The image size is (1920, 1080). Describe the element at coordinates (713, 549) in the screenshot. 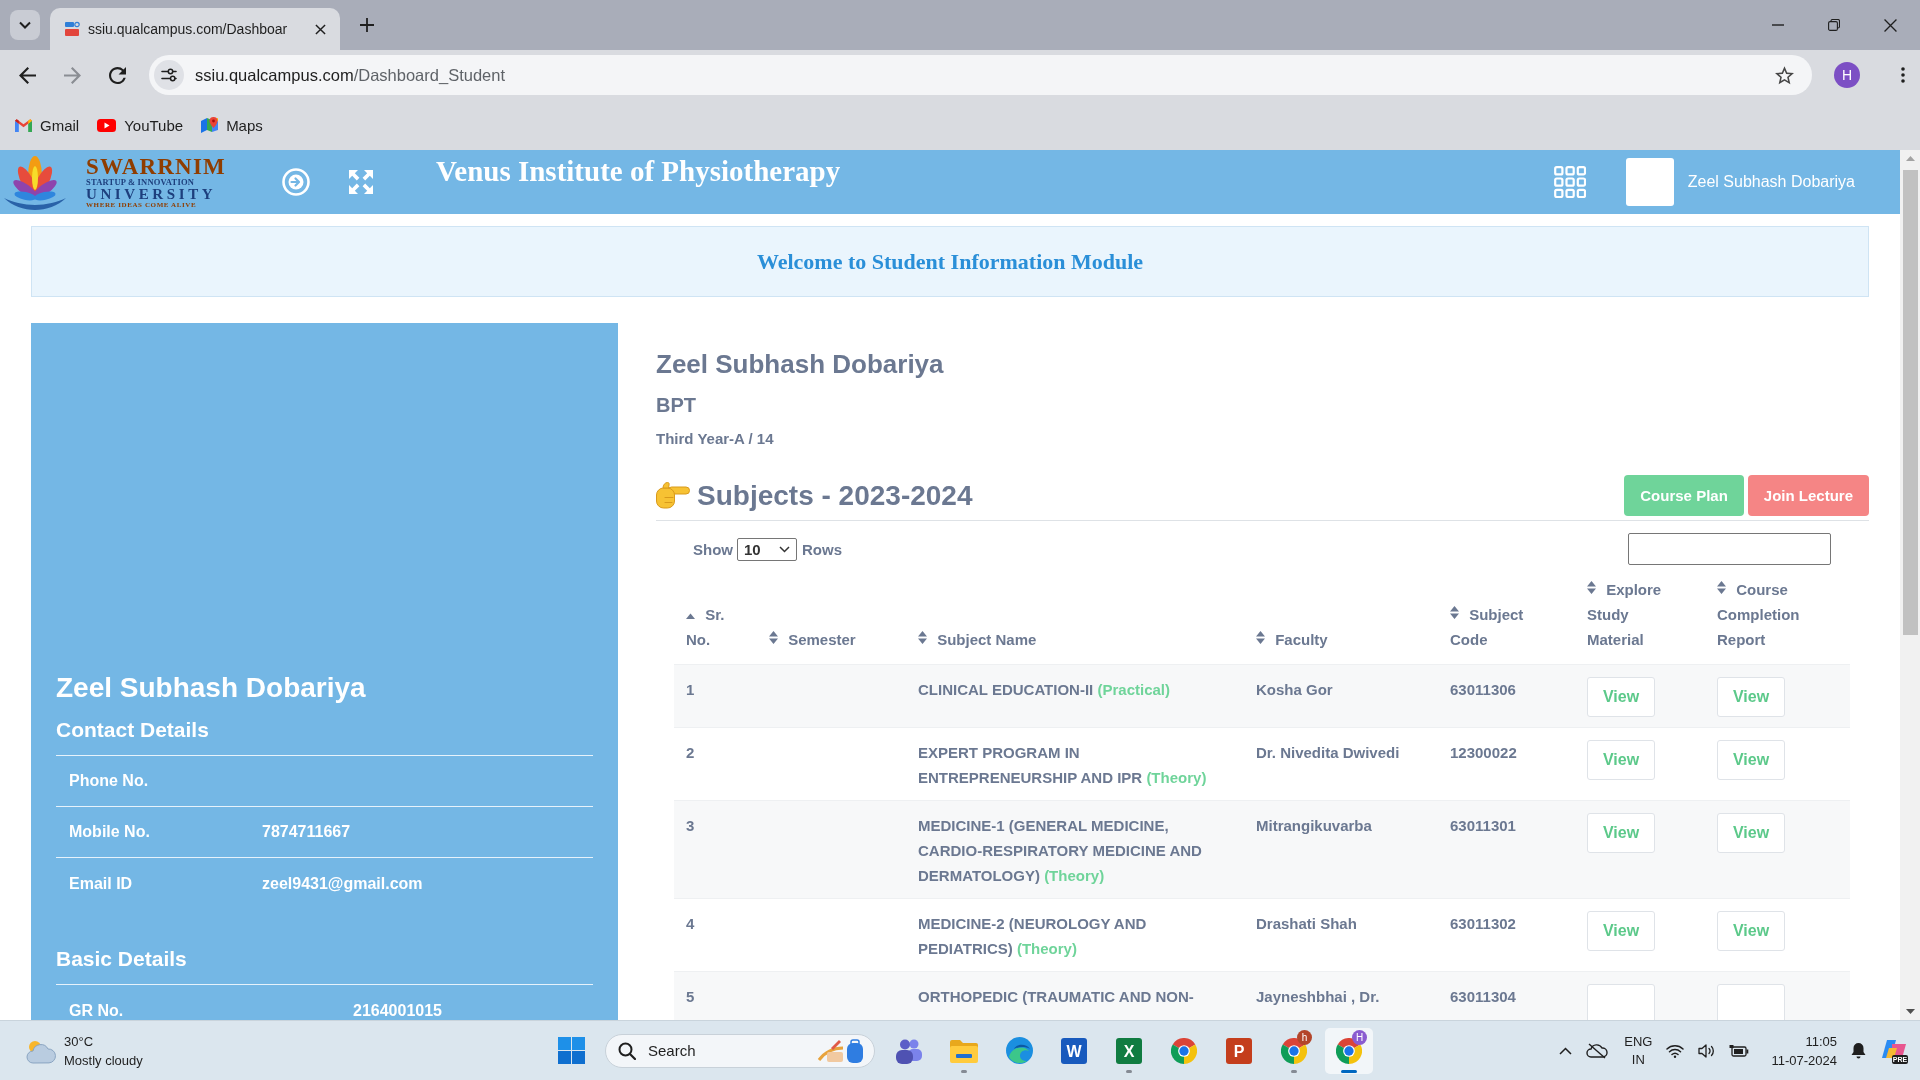

I see `show-label: Show` at that location.